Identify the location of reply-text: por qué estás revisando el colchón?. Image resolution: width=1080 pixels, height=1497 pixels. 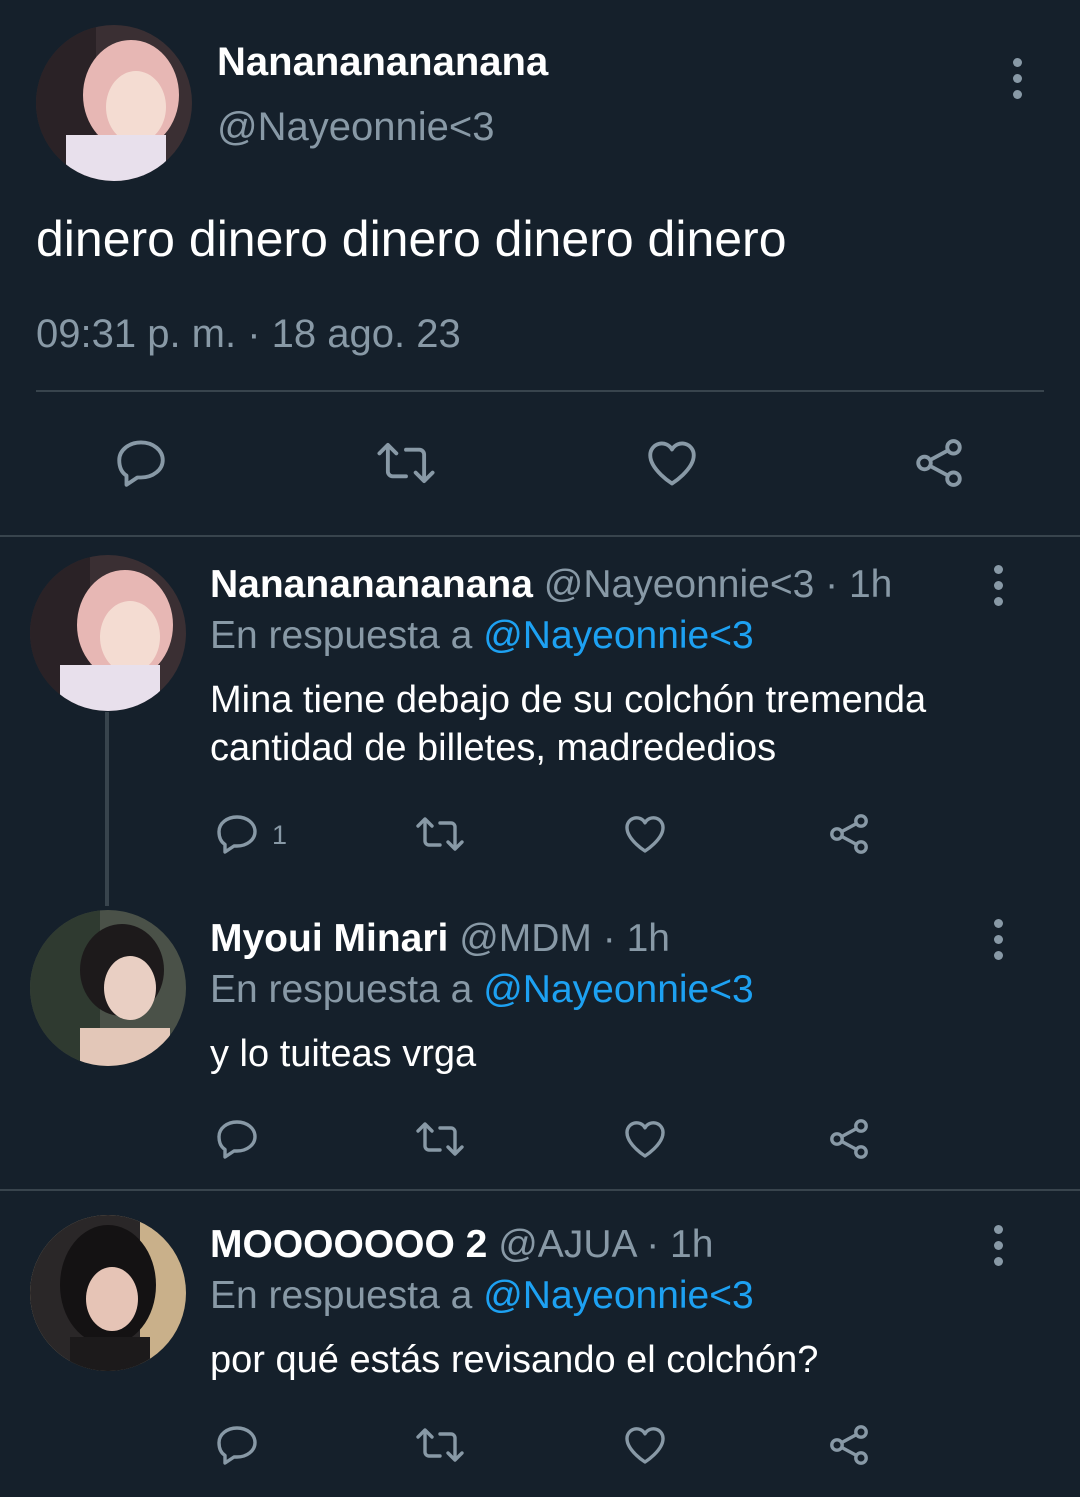
(514, 1360).